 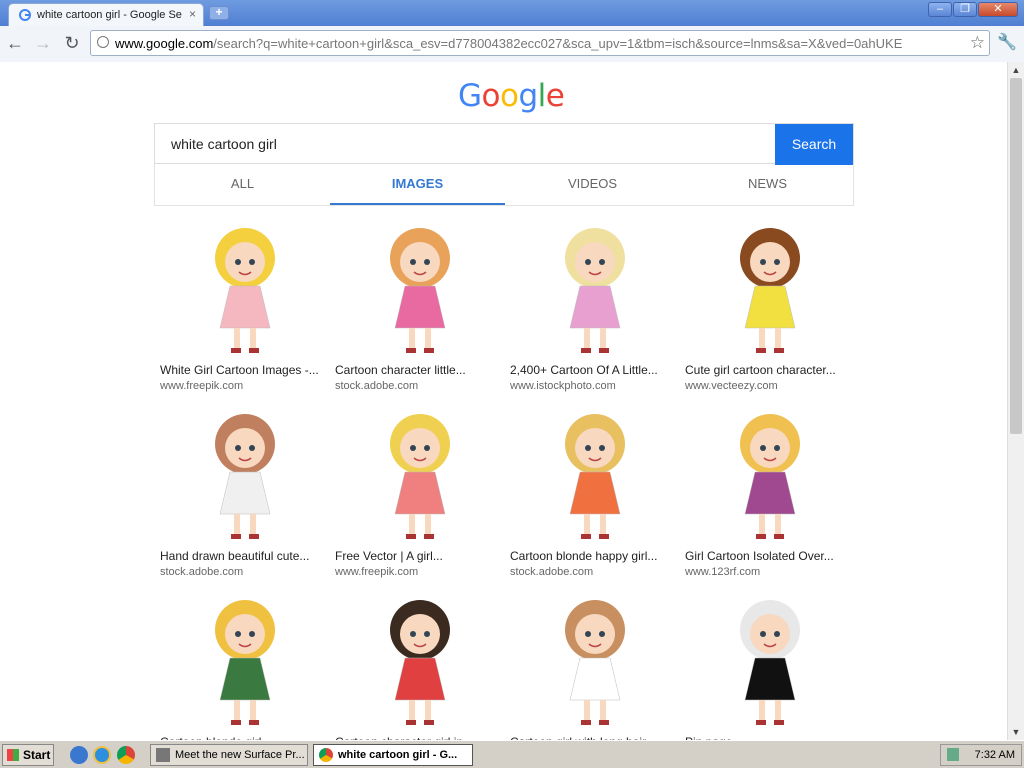 What do you see at coordinates (592, 184) in the screenshot?
I see `tab-videos: VIDEOS` at bounding box center [592, 184].